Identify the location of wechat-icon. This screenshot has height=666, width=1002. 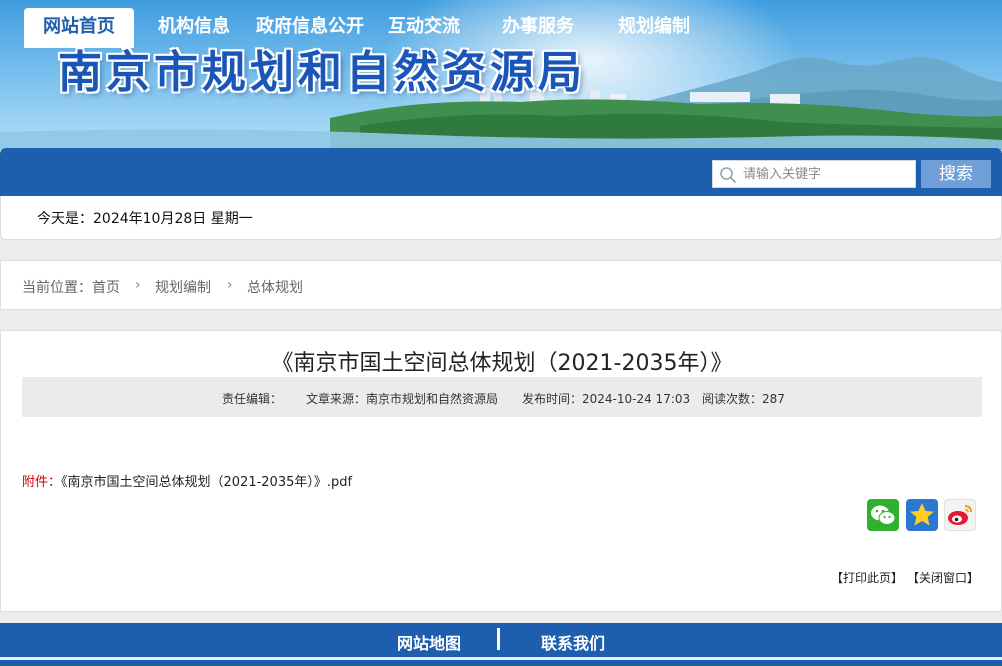
(883, 515).